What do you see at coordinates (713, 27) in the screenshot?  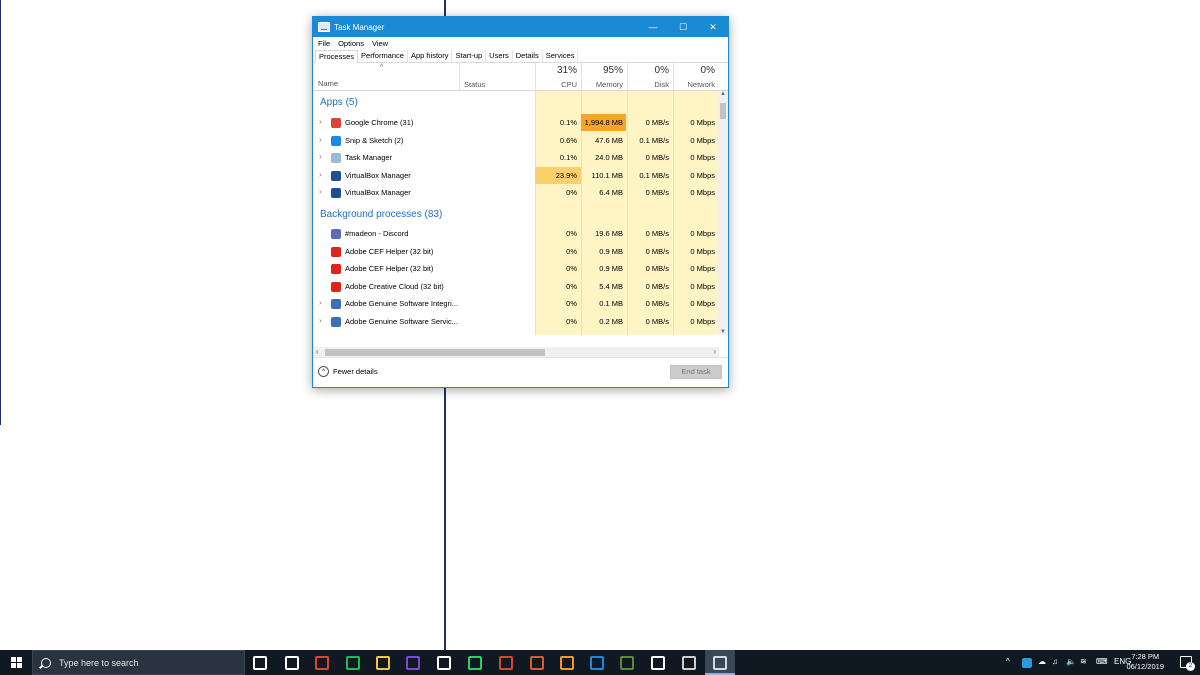 I see `close-button: ✕` at bounding box center [713, 27].